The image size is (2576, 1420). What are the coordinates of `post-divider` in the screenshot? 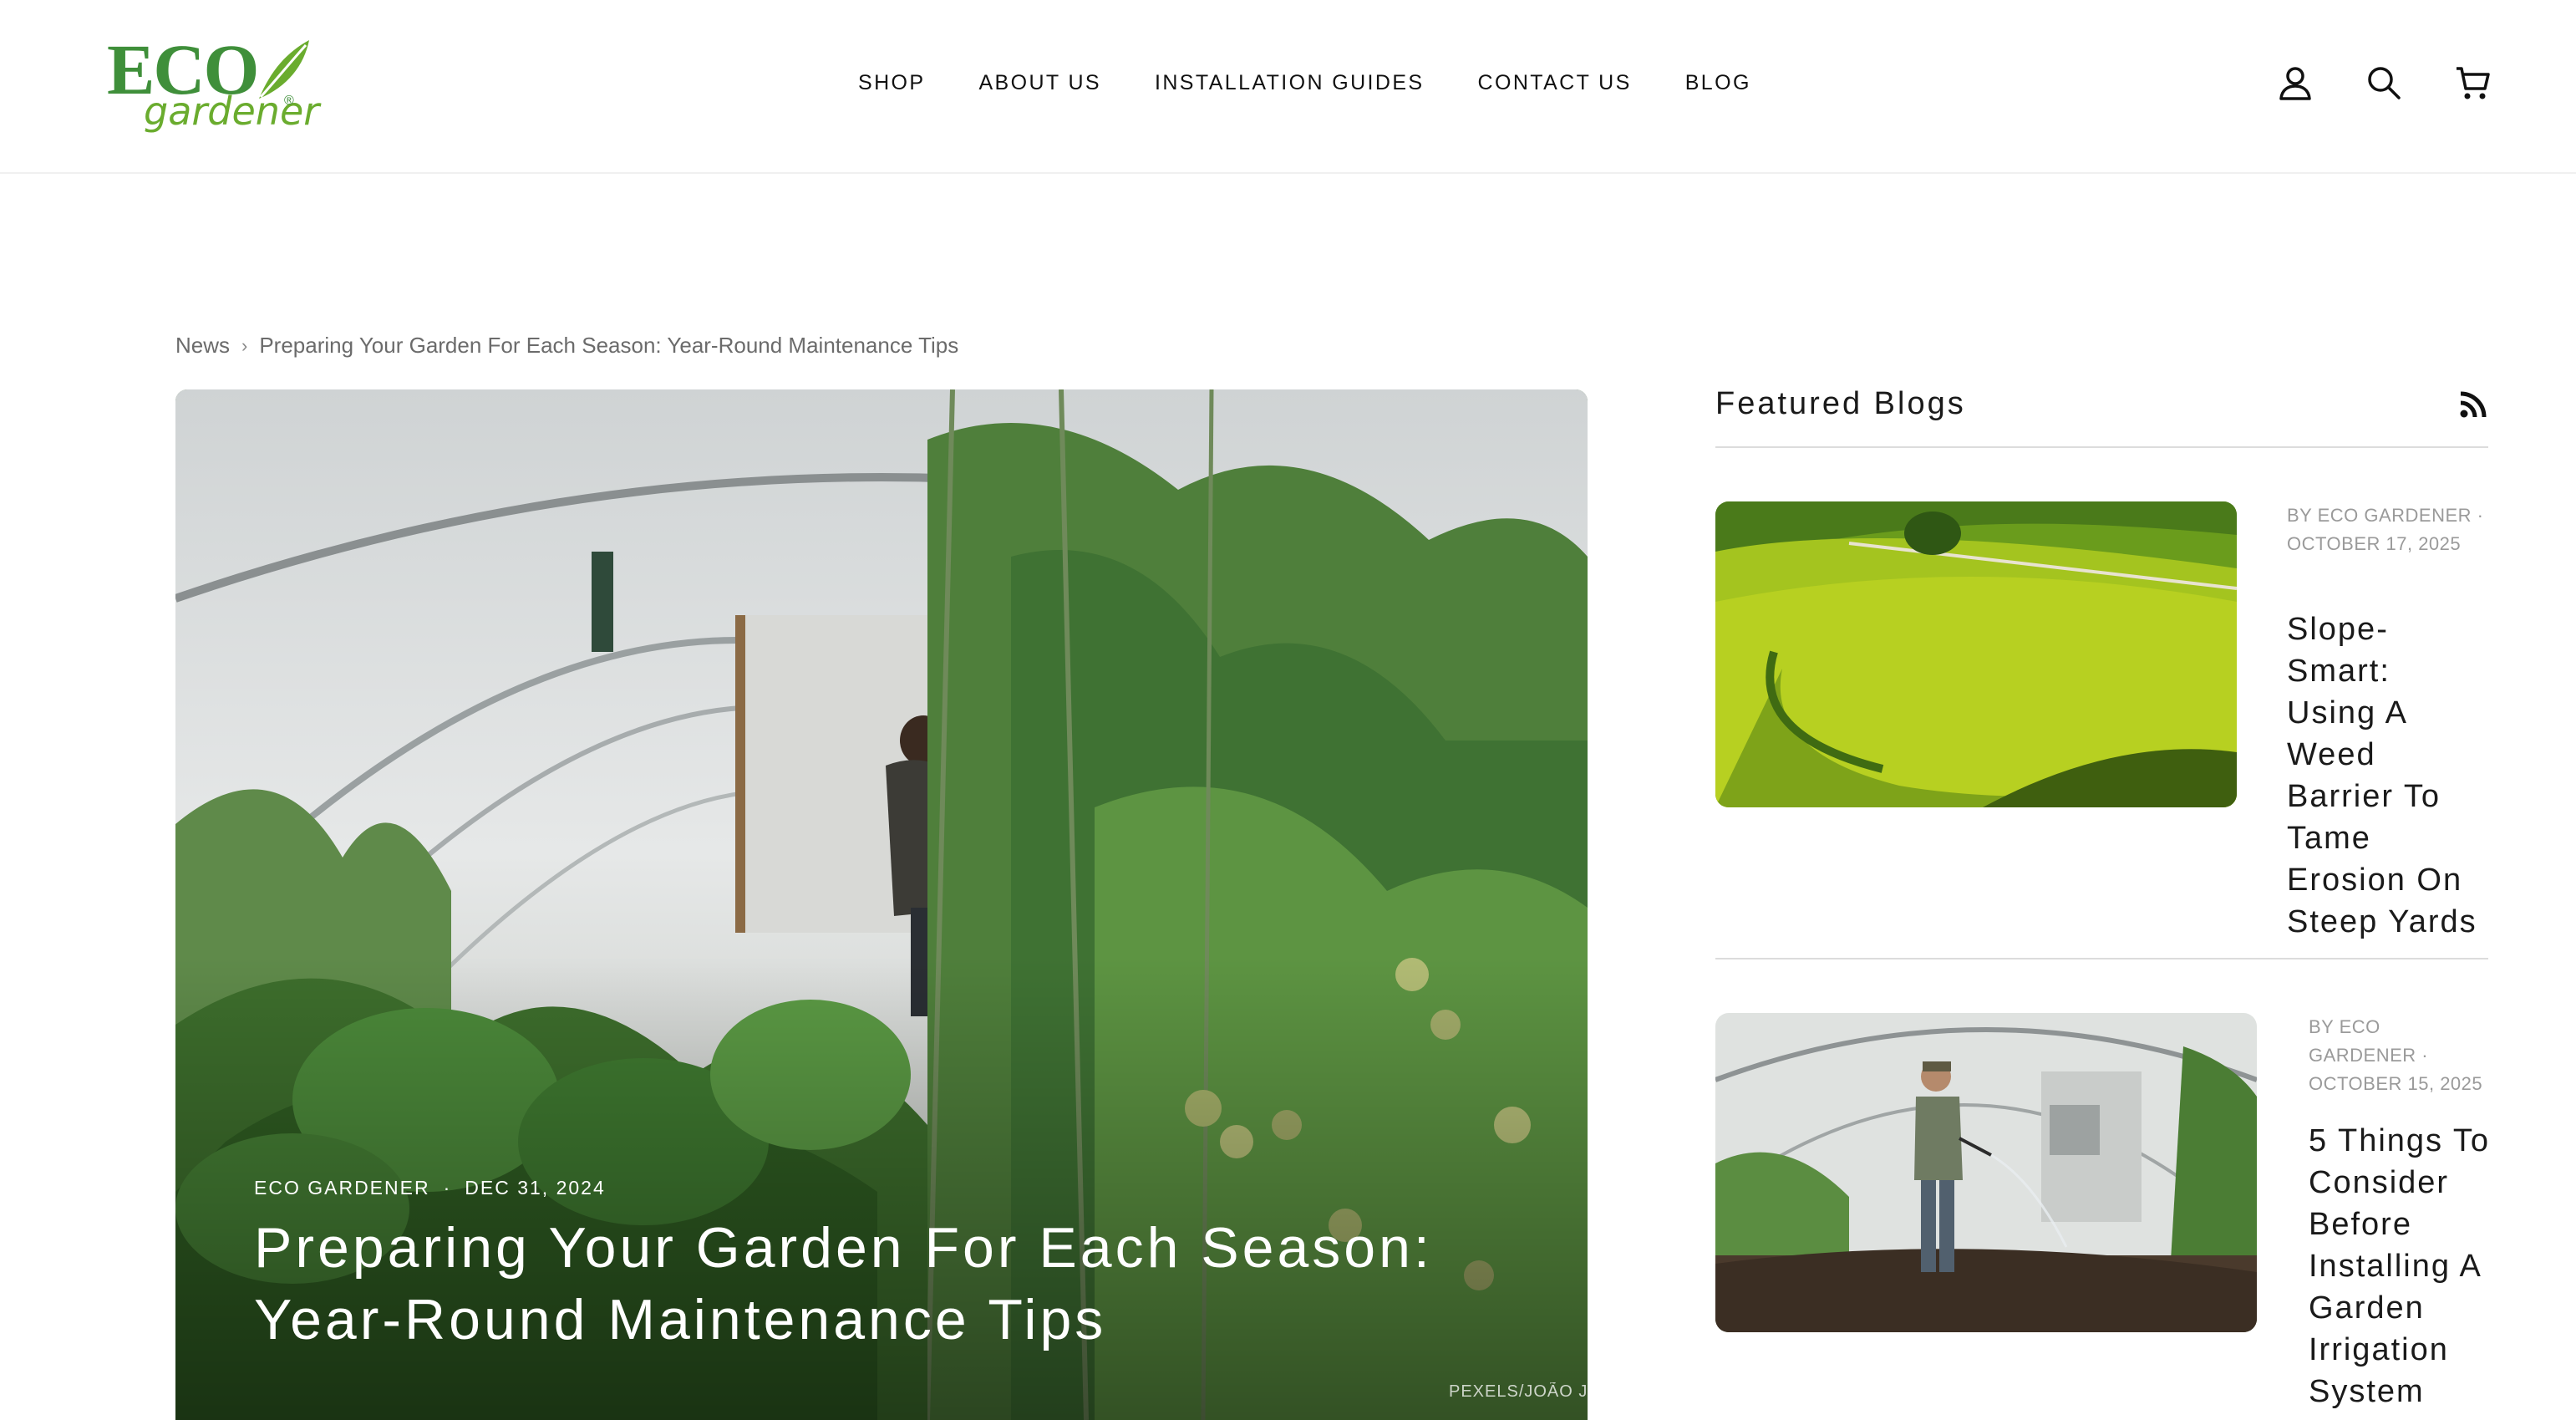 It's located at (2101, 958).